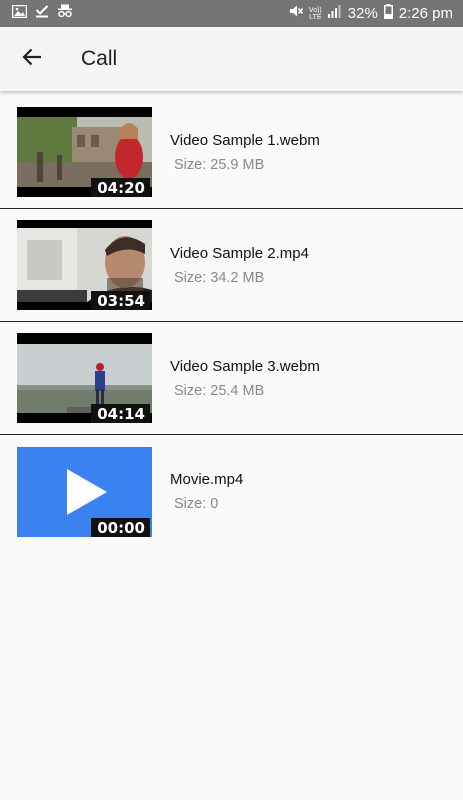 This screenshot has width=463, height=800. Describe the element at coordinates (239, 265) in the screenshot. I see `video-info: Video Sample 2.mp4 Size: 34.2 MB` at that location.